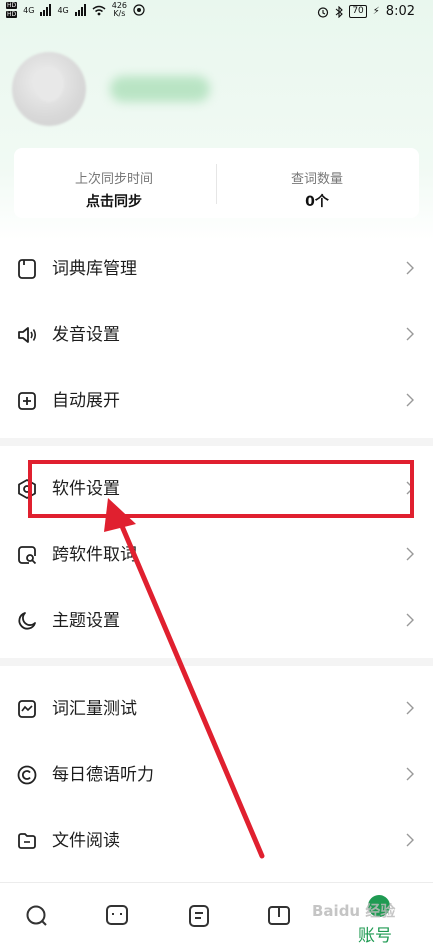  What do you see at coordinates (117, 916) in the screenshot?
I see `chat-face-icon` at bounding box center [117, 916].